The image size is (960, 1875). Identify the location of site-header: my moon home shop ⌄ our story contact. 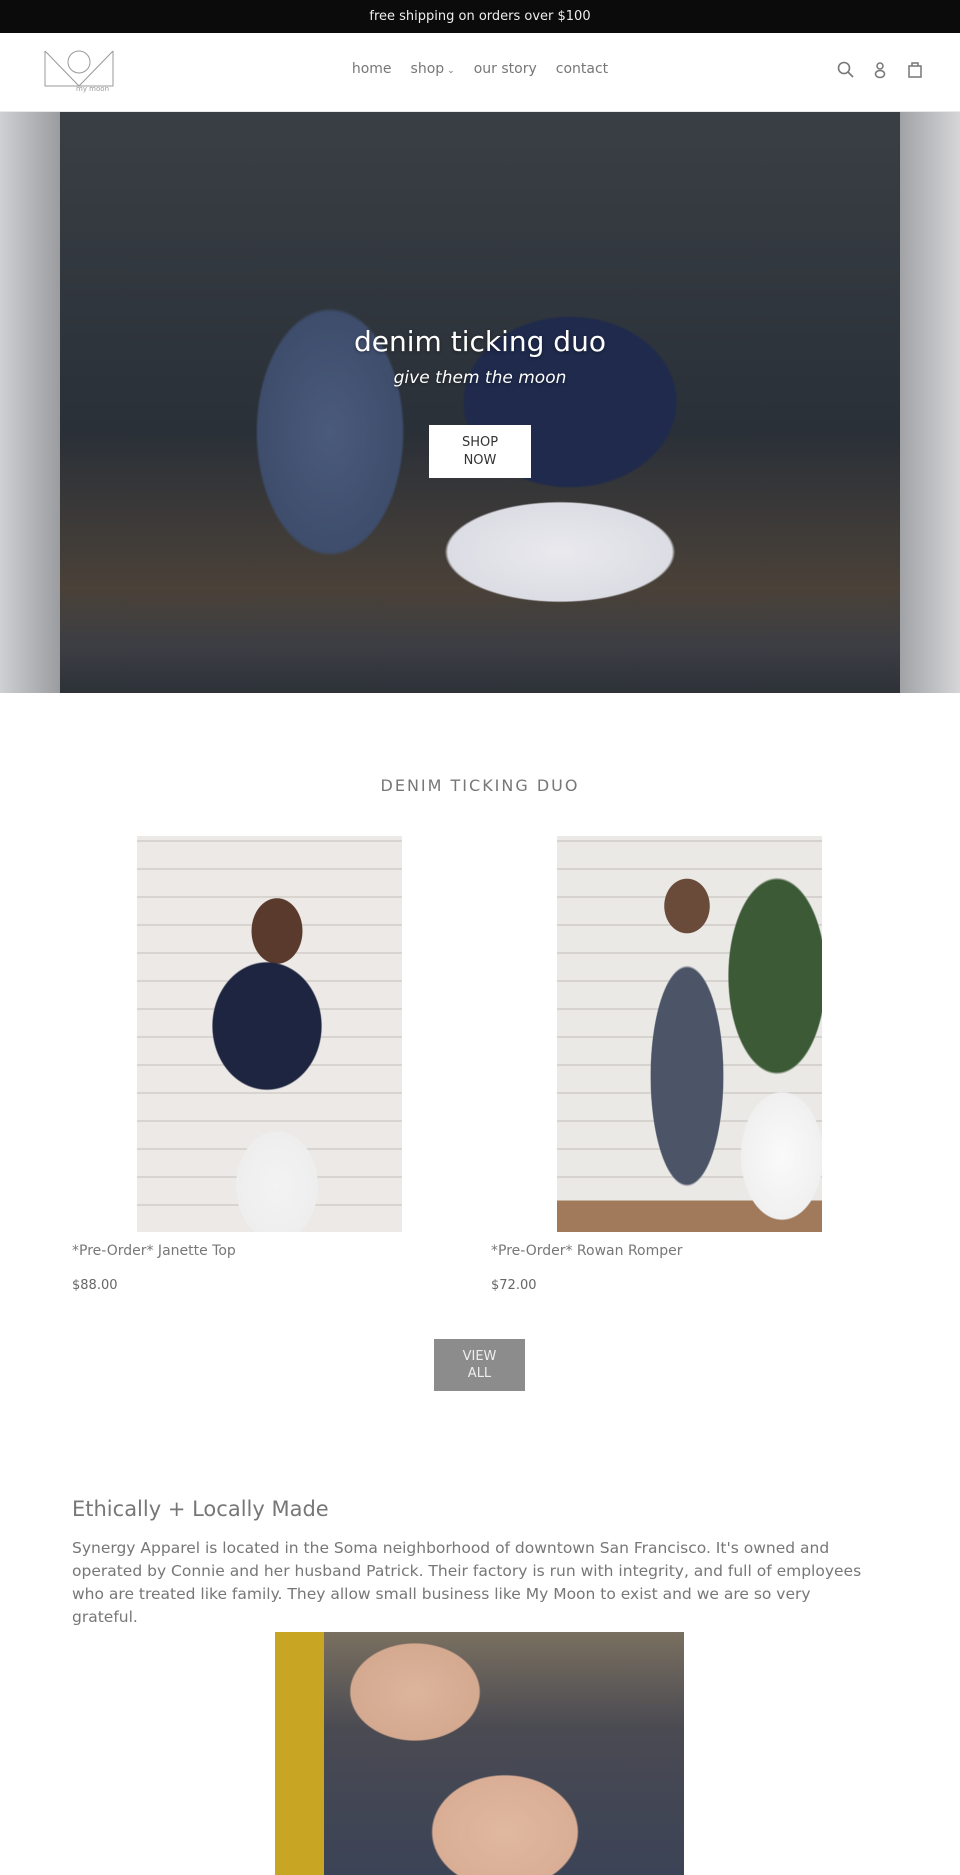
(480, 72).